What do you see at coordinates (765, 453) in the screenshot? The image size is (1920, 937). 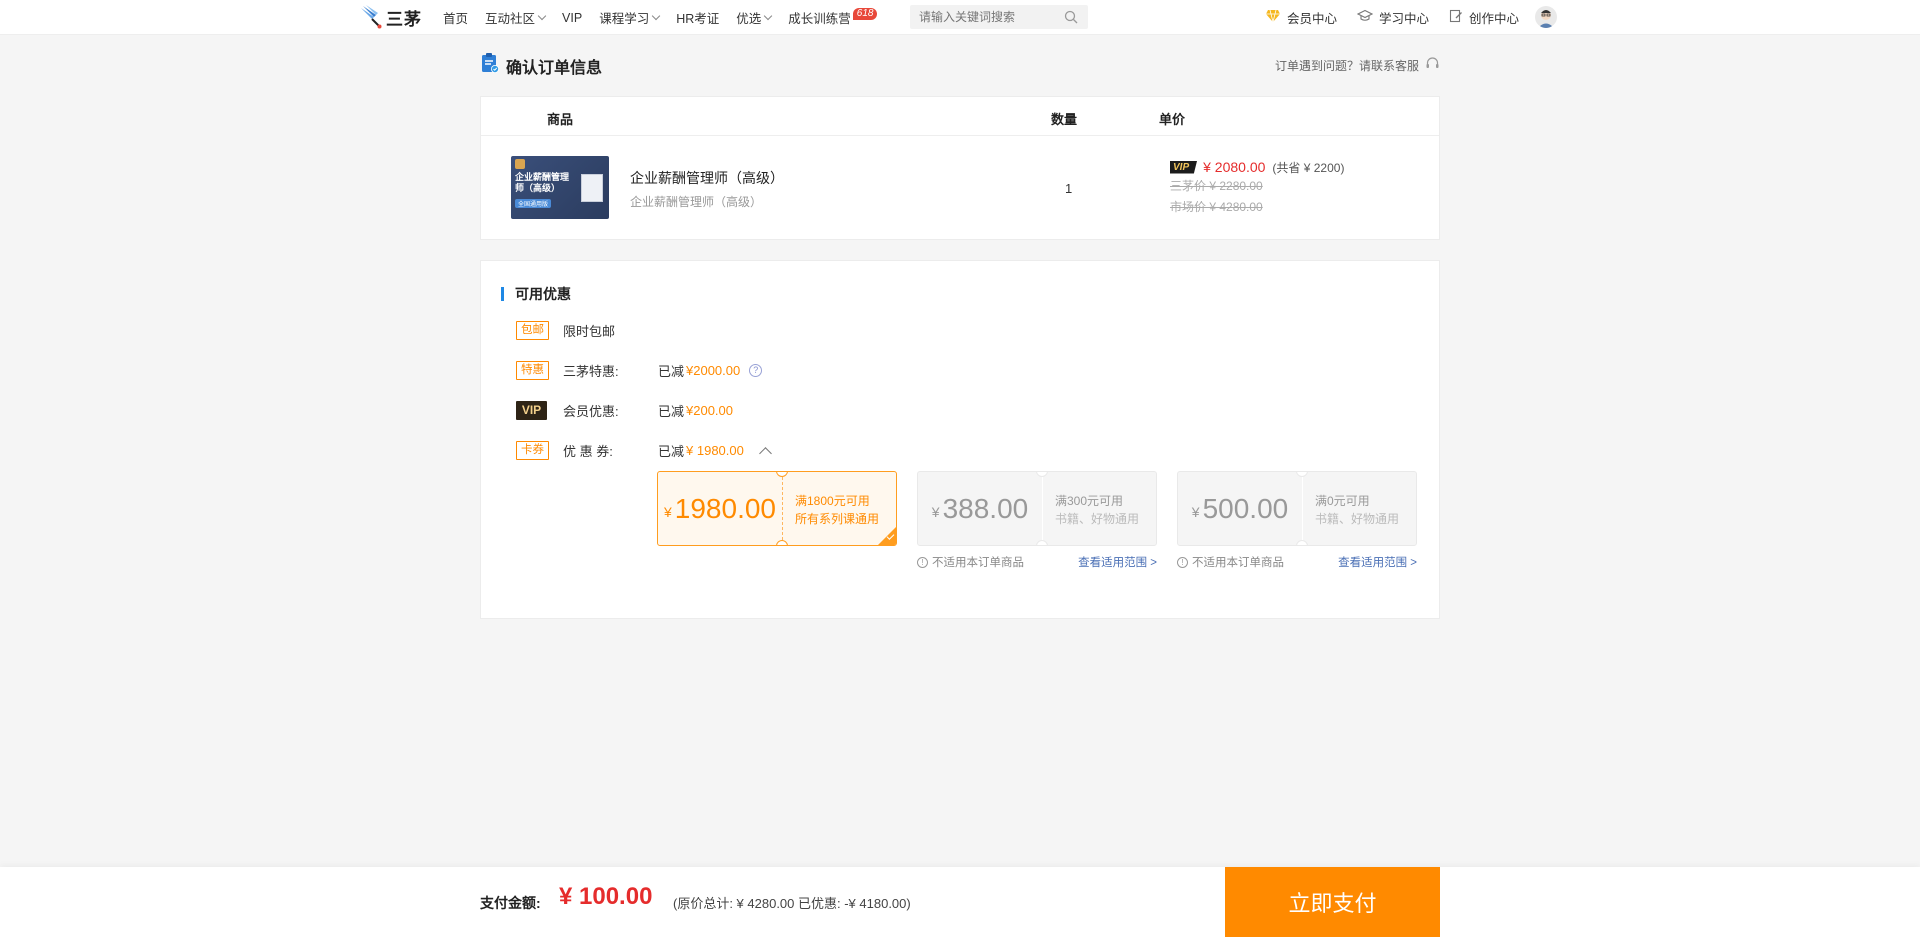 I see `chevron-up-icon` at bounding box center [765, 453].